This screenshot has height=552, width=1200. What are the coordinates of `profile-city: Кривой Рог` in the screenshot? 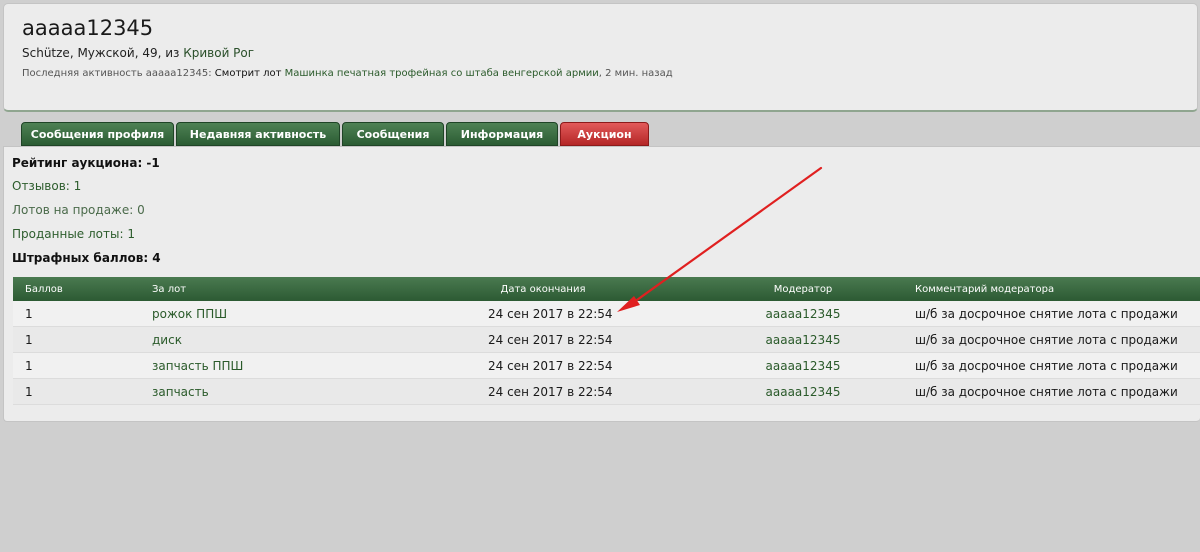 It's located at (219, 53).